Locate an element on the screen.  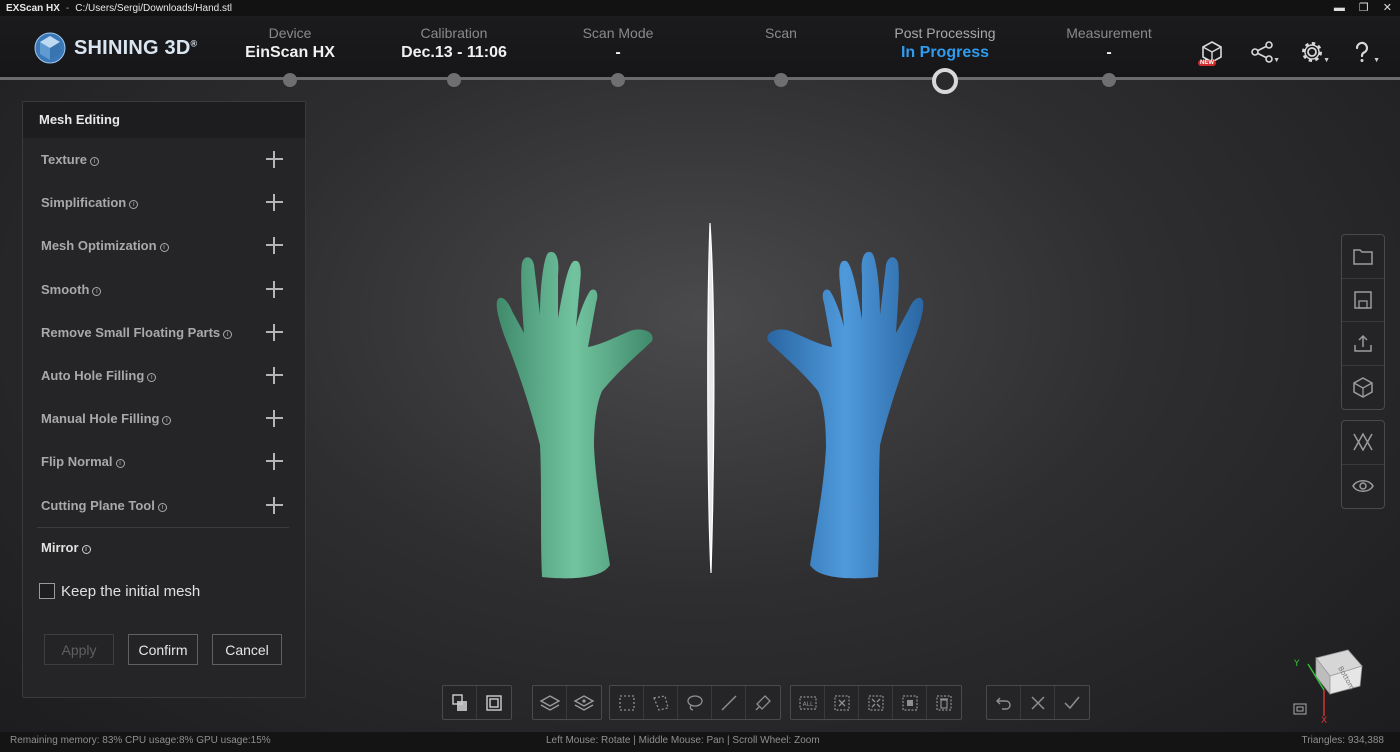
maximize-button: ❐ is located at coordinates (1364, 8).